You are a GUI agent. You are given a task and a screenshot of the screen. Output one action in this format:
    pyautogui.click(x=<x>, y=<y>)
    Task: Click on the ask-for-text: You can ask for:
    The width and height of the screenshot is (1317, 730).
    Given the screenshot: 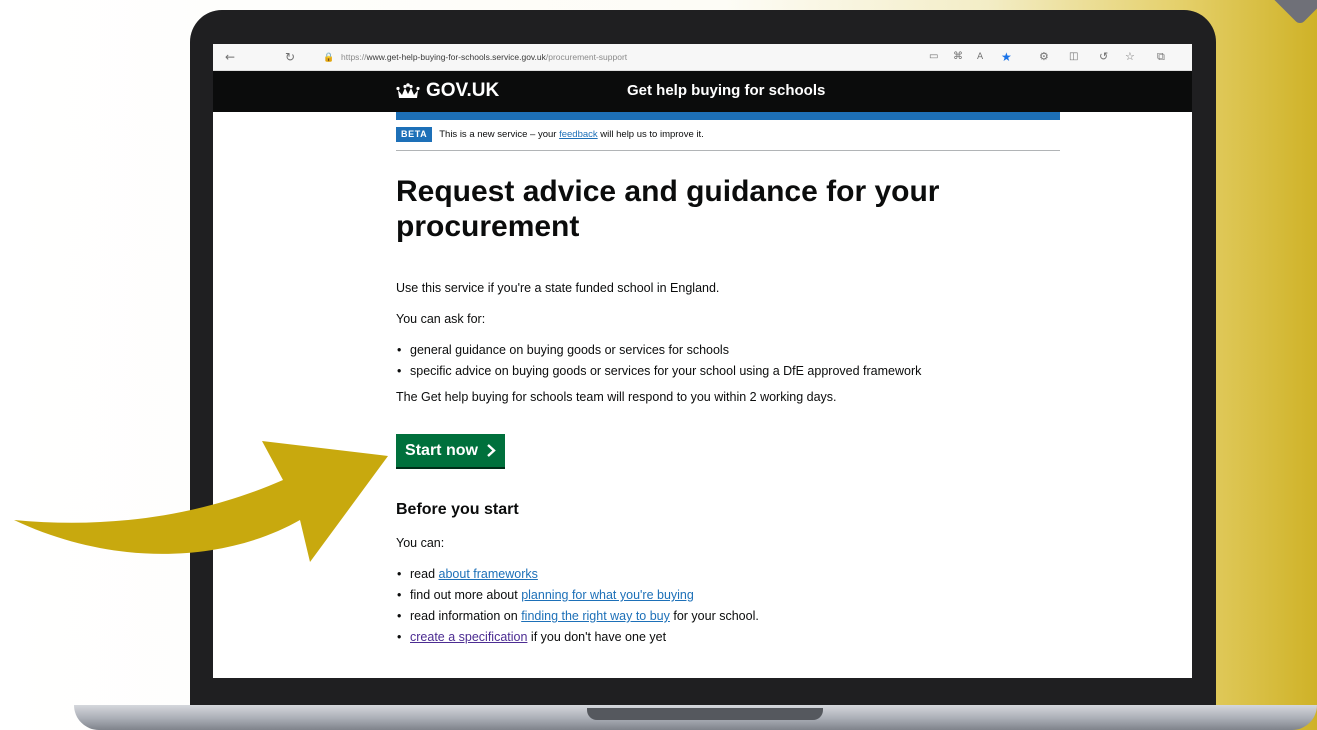 What is the action you would take?
    pyautogui.click(x=441, y=319)
    